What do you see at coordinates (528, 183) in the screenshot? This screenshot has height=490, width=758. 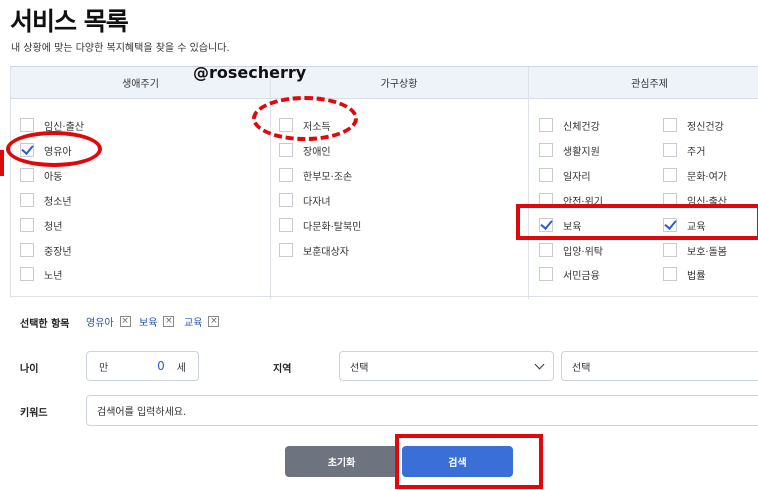 I see `column-divider` at bounding box center [528, 183].